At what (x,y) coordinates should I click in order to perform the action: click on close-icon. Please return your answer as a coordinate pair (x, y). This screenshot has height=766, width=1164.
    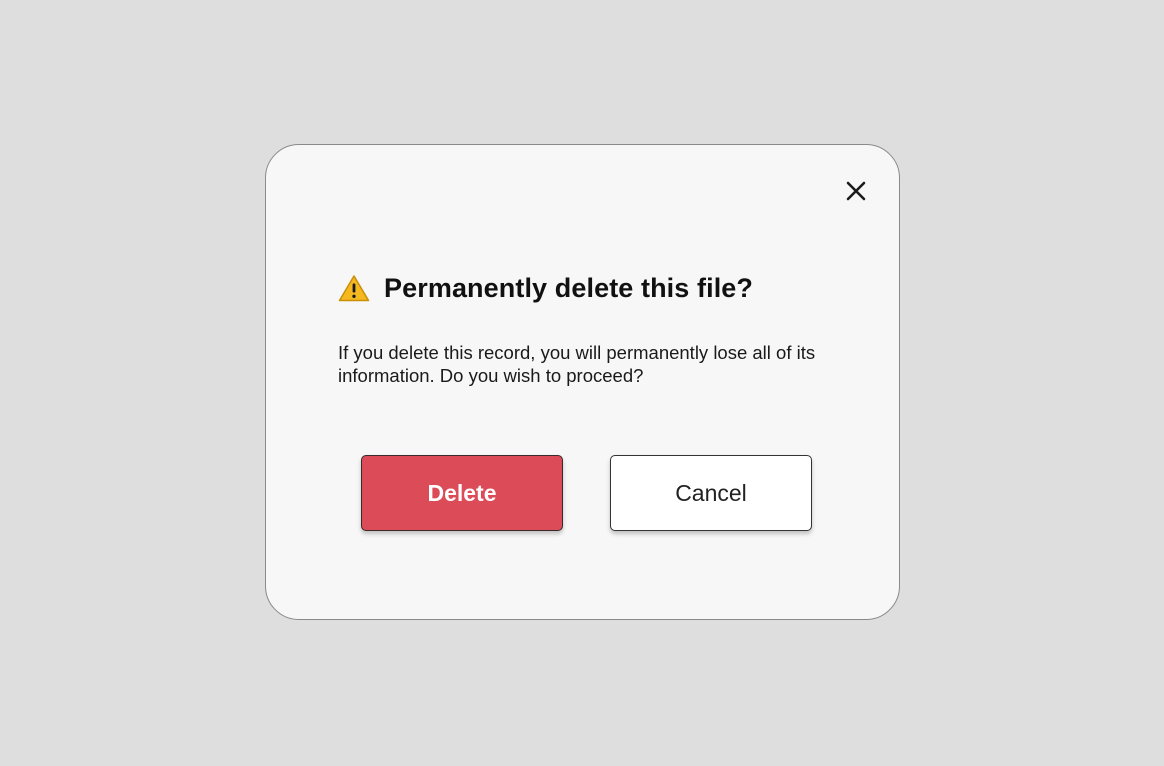
    Looking at the image, I should click on (856, 191).